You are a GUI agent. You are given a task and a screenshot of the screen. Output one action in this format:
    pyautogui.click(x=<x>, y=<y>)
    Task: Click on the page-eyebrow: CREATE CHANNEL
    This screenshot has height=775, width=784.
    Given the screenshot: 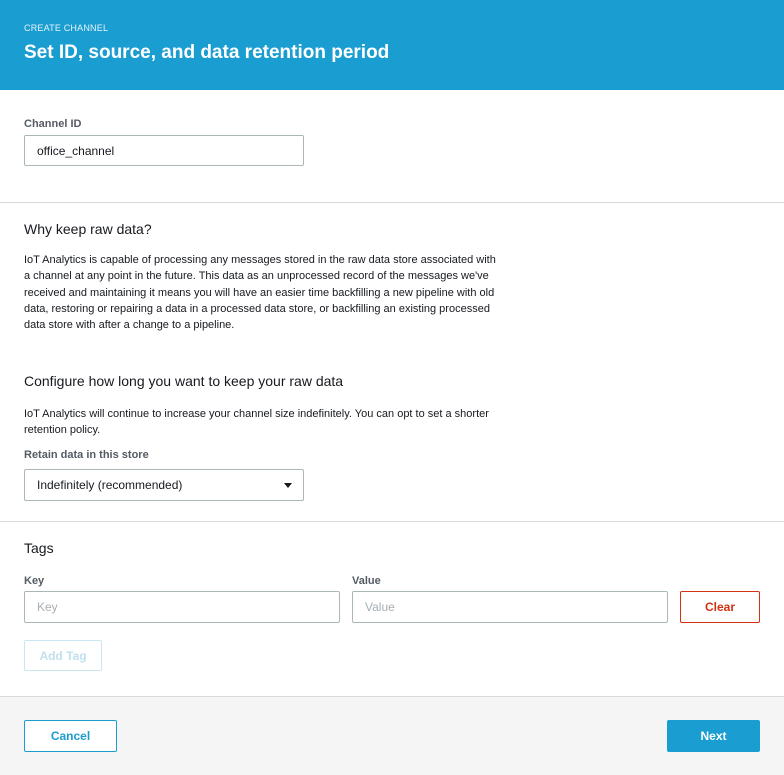 What is the action you would take?
    pyautogui.click(x=66, y=28)
    